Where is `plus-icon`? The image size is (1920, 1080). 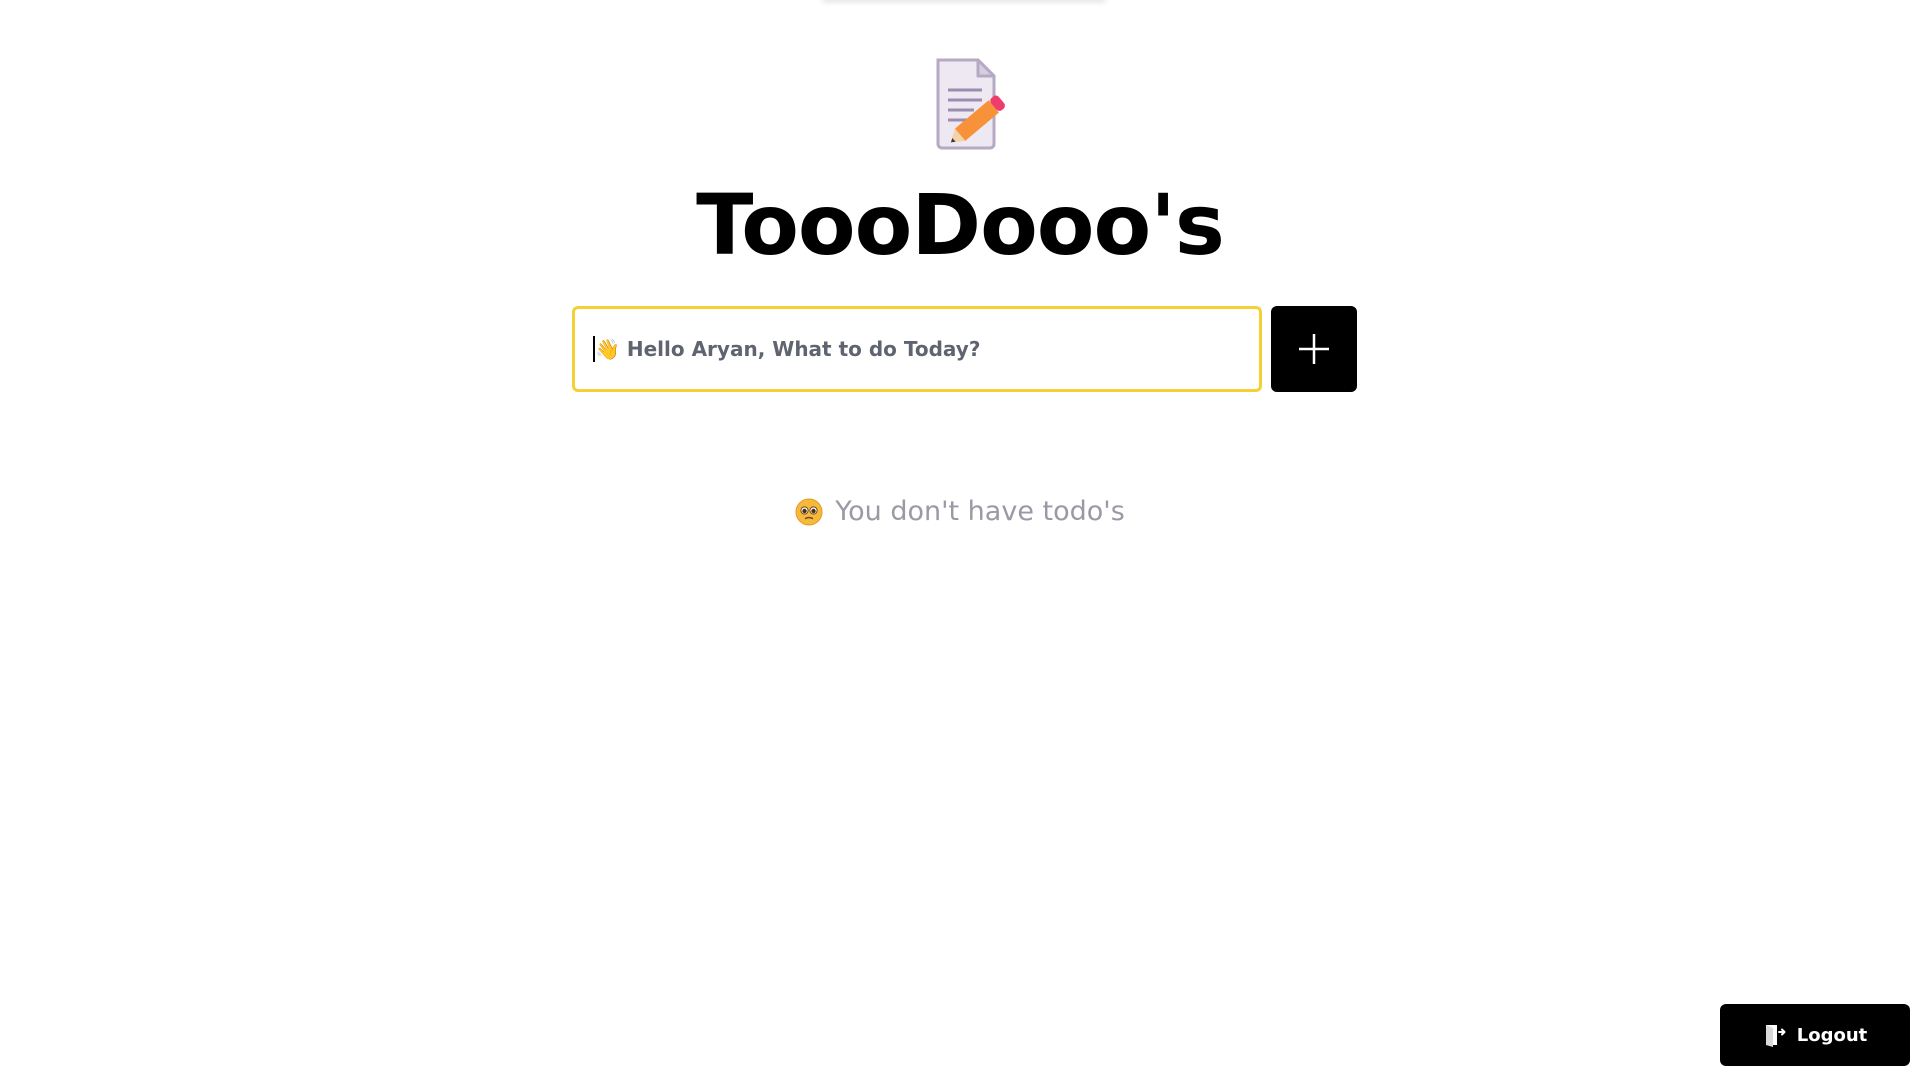 plus-icon is located at coordinates (1314, 349).